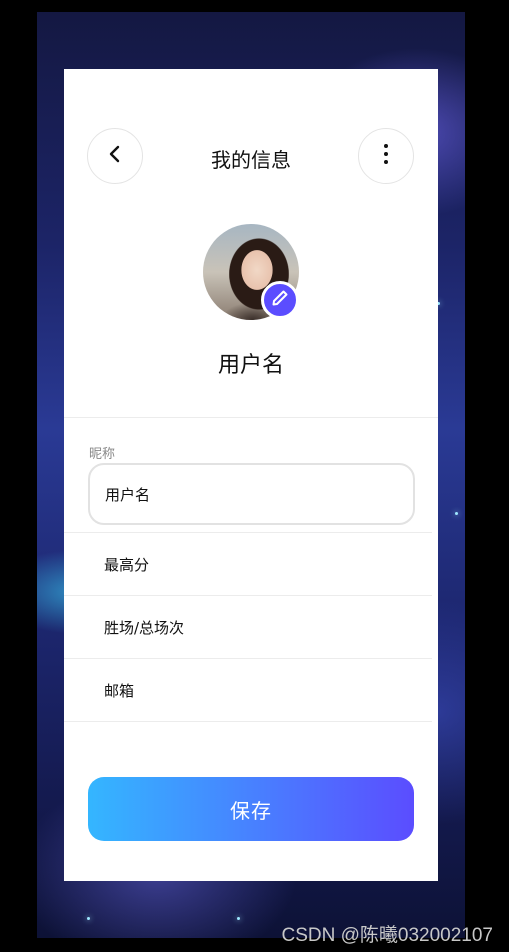 Image resolution: width=509 pixels, height=952 pixels. What do you see at coordinates (248, 628) in the screenshot?
I see `list-item-win-rate: 胜场/总场次` at bounding box center [248, 628].